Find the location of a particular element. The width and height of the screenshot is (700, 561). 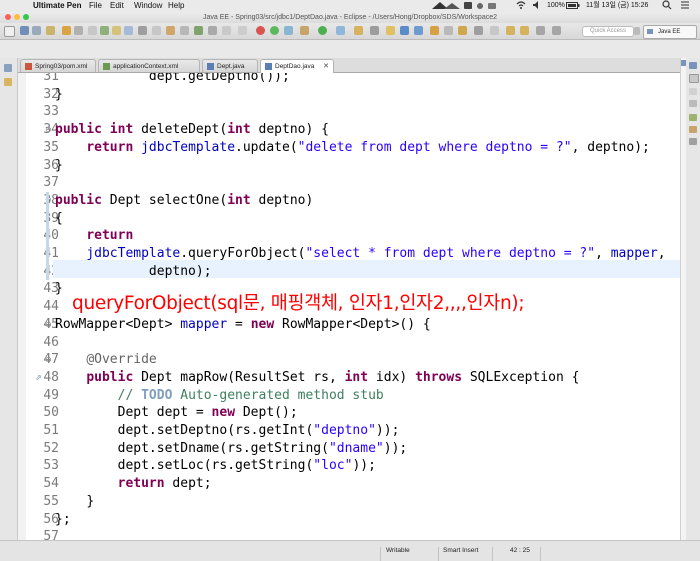

toggle-mark-icon is located at coordinates (78, 30).